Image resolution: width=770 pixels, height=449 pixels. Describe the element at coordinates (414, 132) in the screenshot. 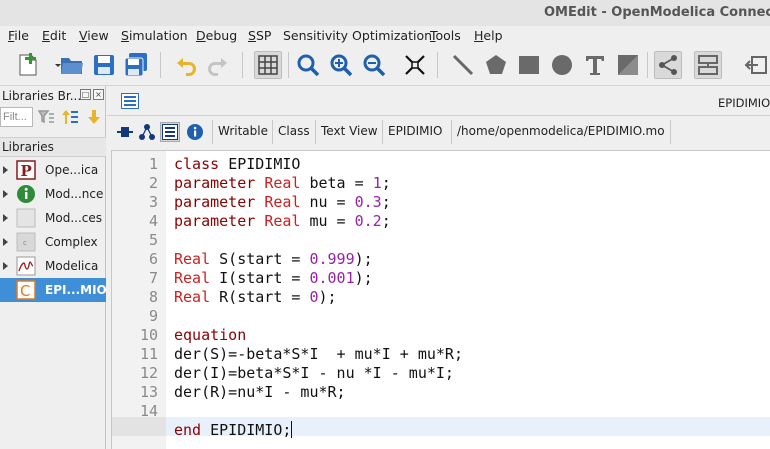

I see `class-name-label: EPIDIMIO` at that location.